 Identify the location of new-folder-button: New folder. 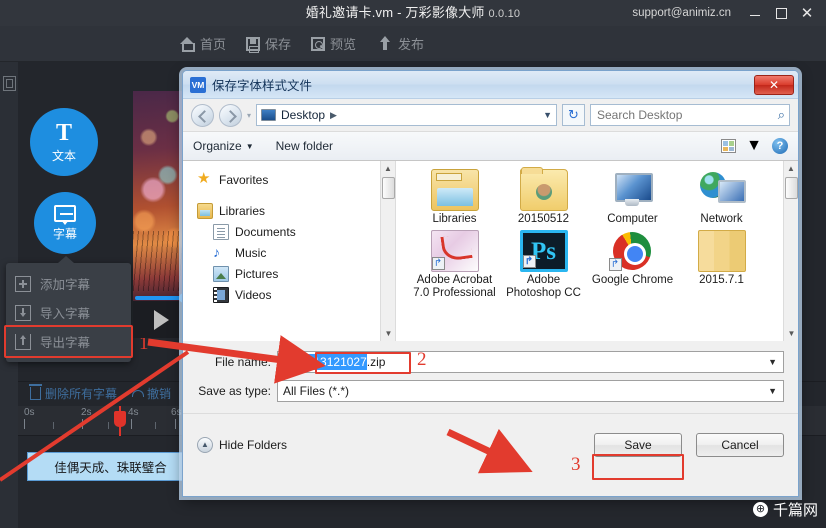
(304, 146).